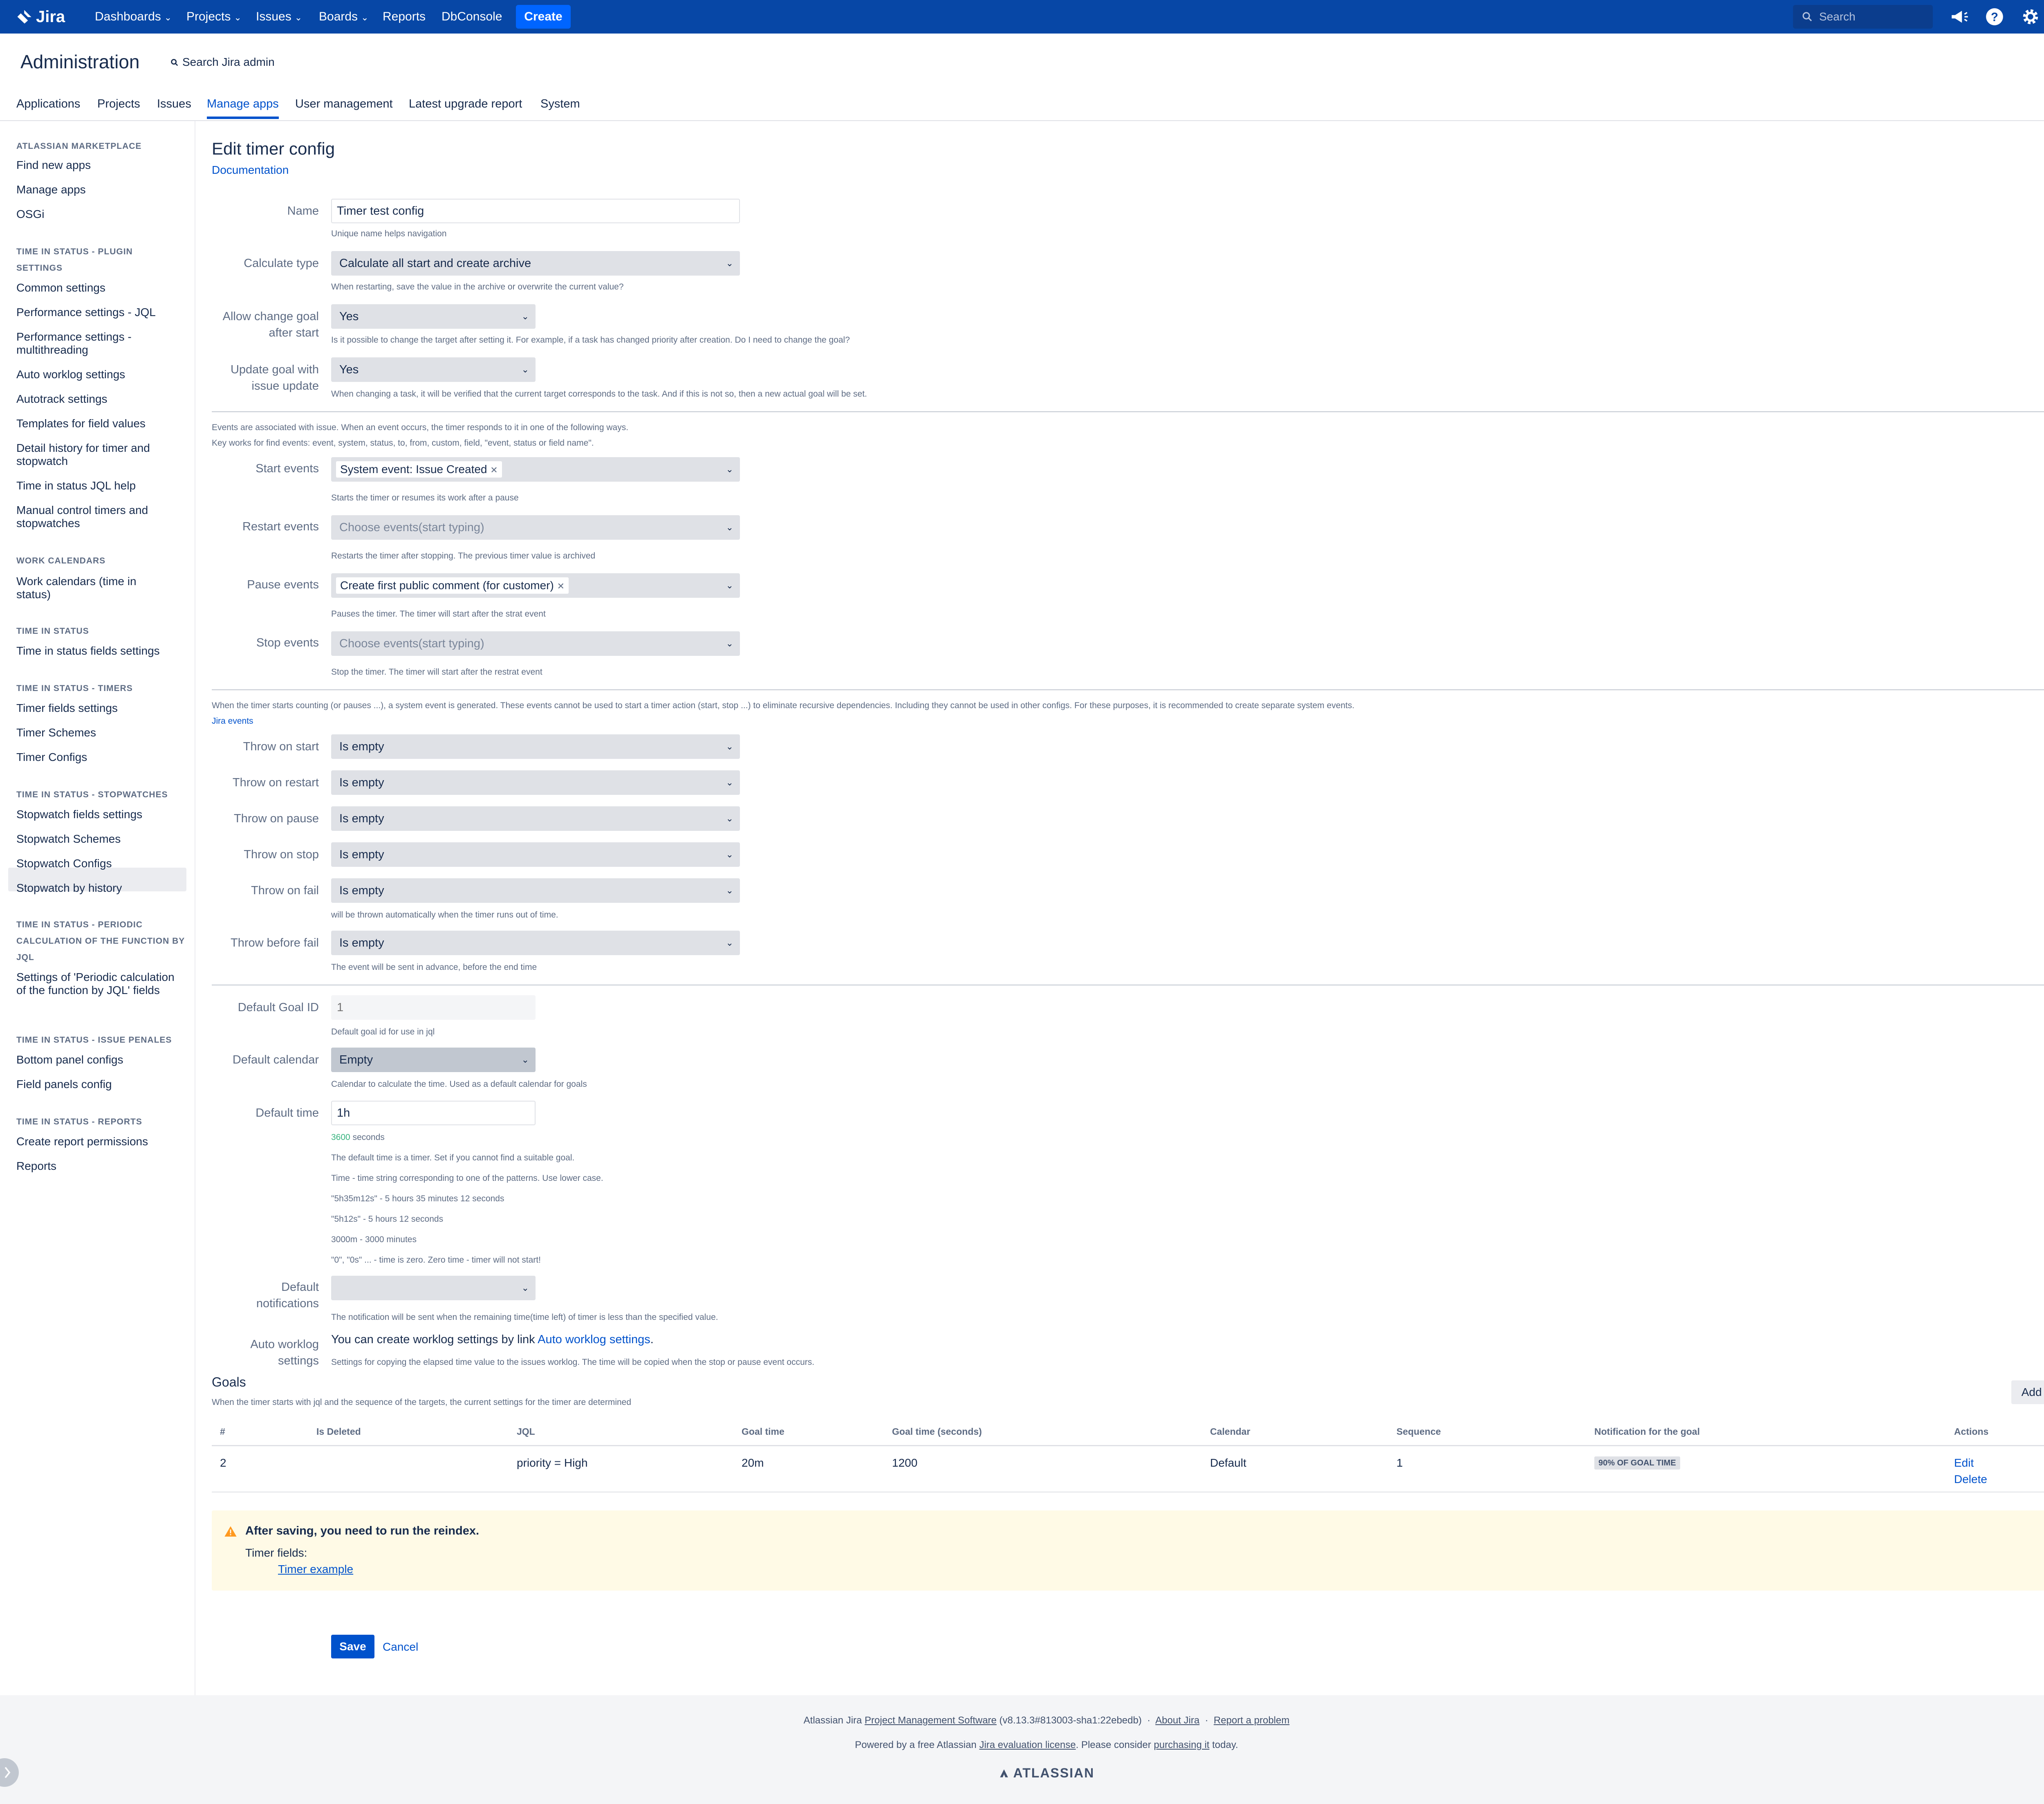 This screenshot has width=2044, height=1804. What do you see at coordinates (98, 189) in the screenshot?
I see `sidebar-item-manage-apps: Manage apps` at bounding box center [98, 189].